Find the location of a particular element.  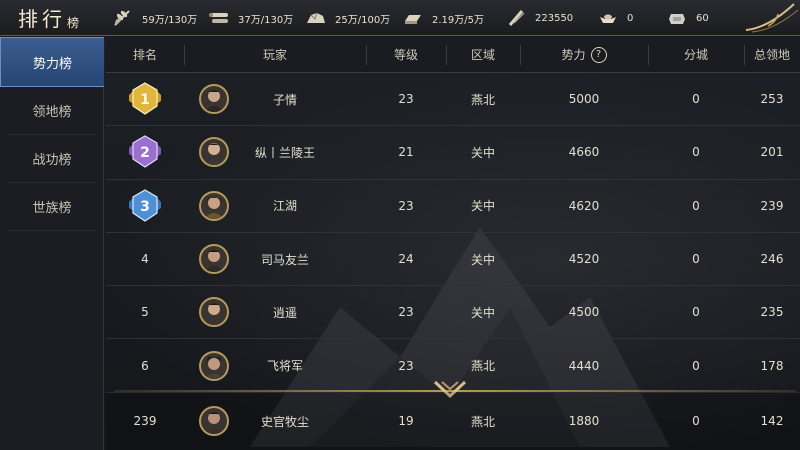

sidebar-item-merit-ranking: 战功榜 is located at coordinates (52, 159).